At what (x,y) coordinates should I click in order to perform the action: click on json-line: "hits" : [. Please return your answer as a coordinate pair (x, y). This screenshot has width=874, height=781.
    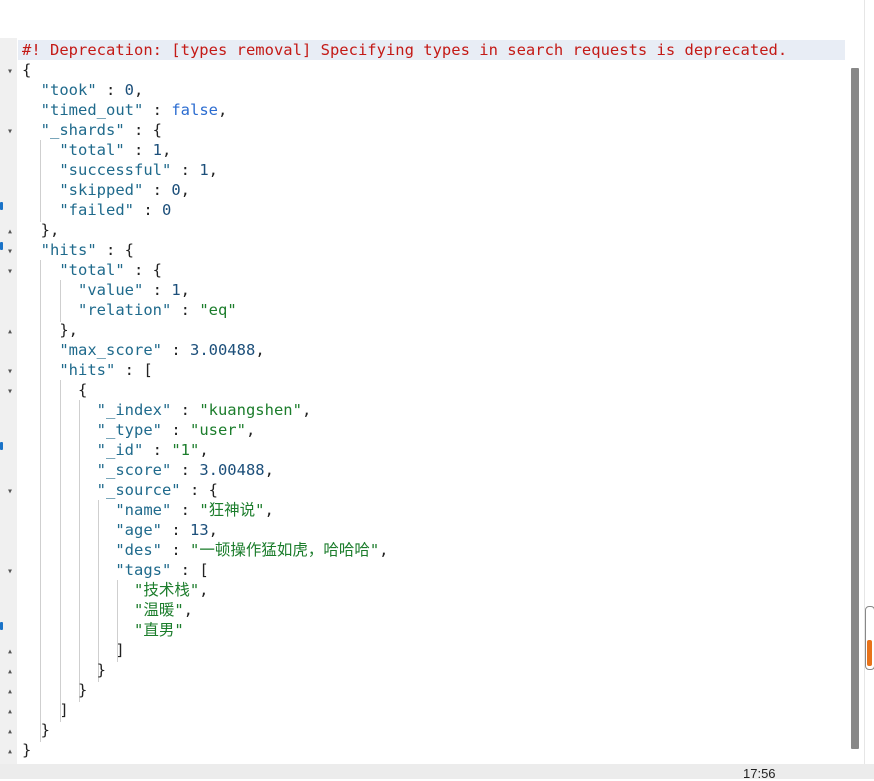
    Looking at the image, I should click on (106, 370).